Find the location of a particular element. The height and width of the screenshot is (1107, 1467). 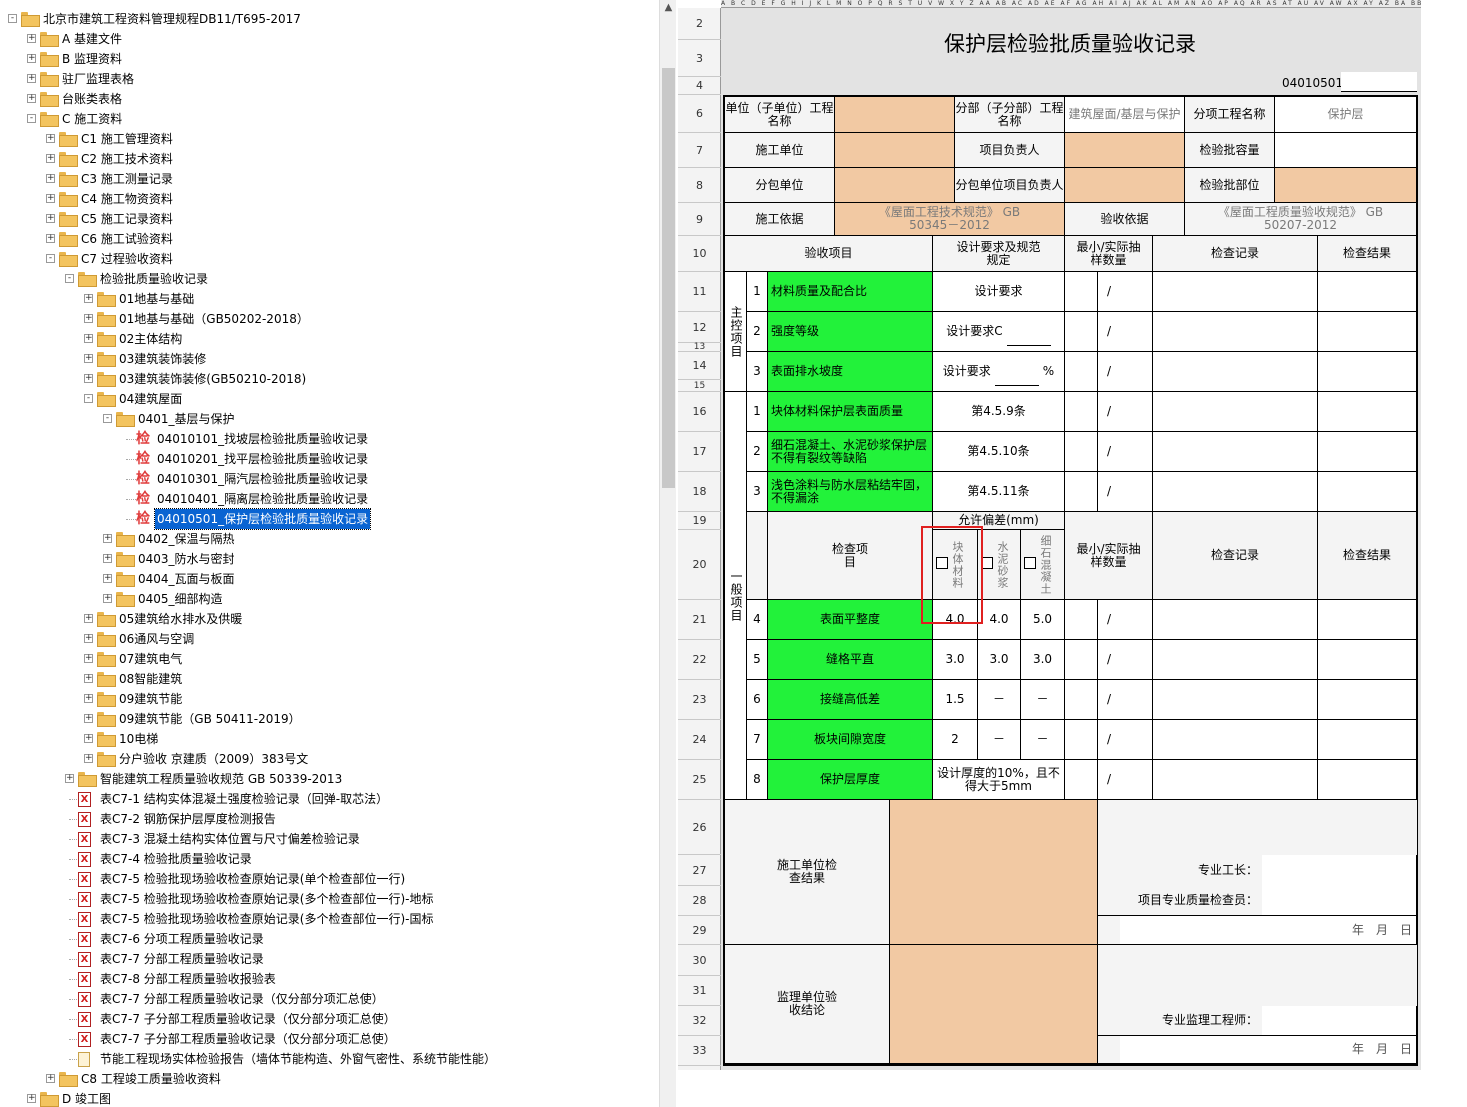

row-number: 31 is located at coordinates (699, 991).